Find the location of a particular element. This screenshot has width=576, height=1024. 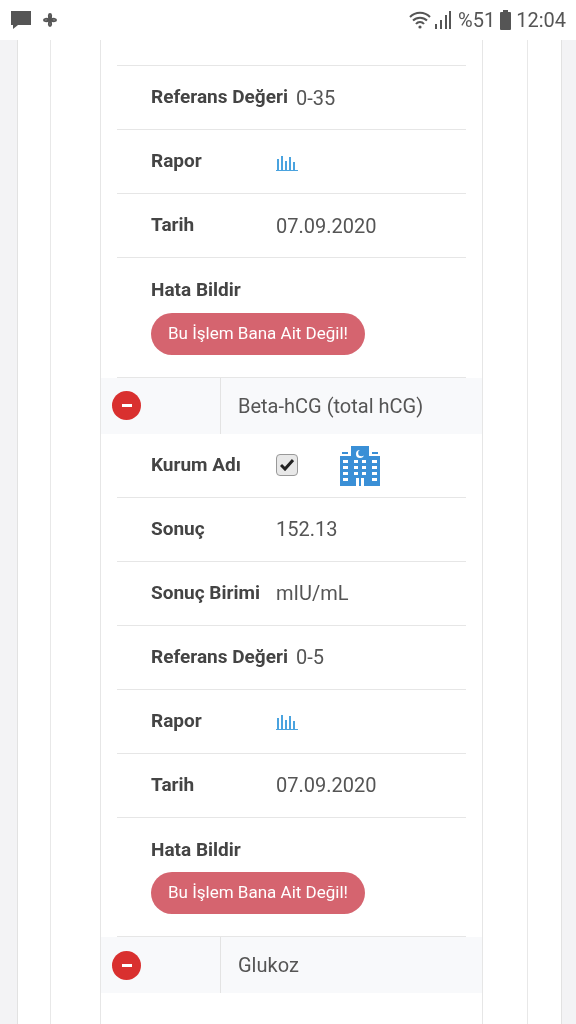

wifi-icon is located at coordinates (420, 20).